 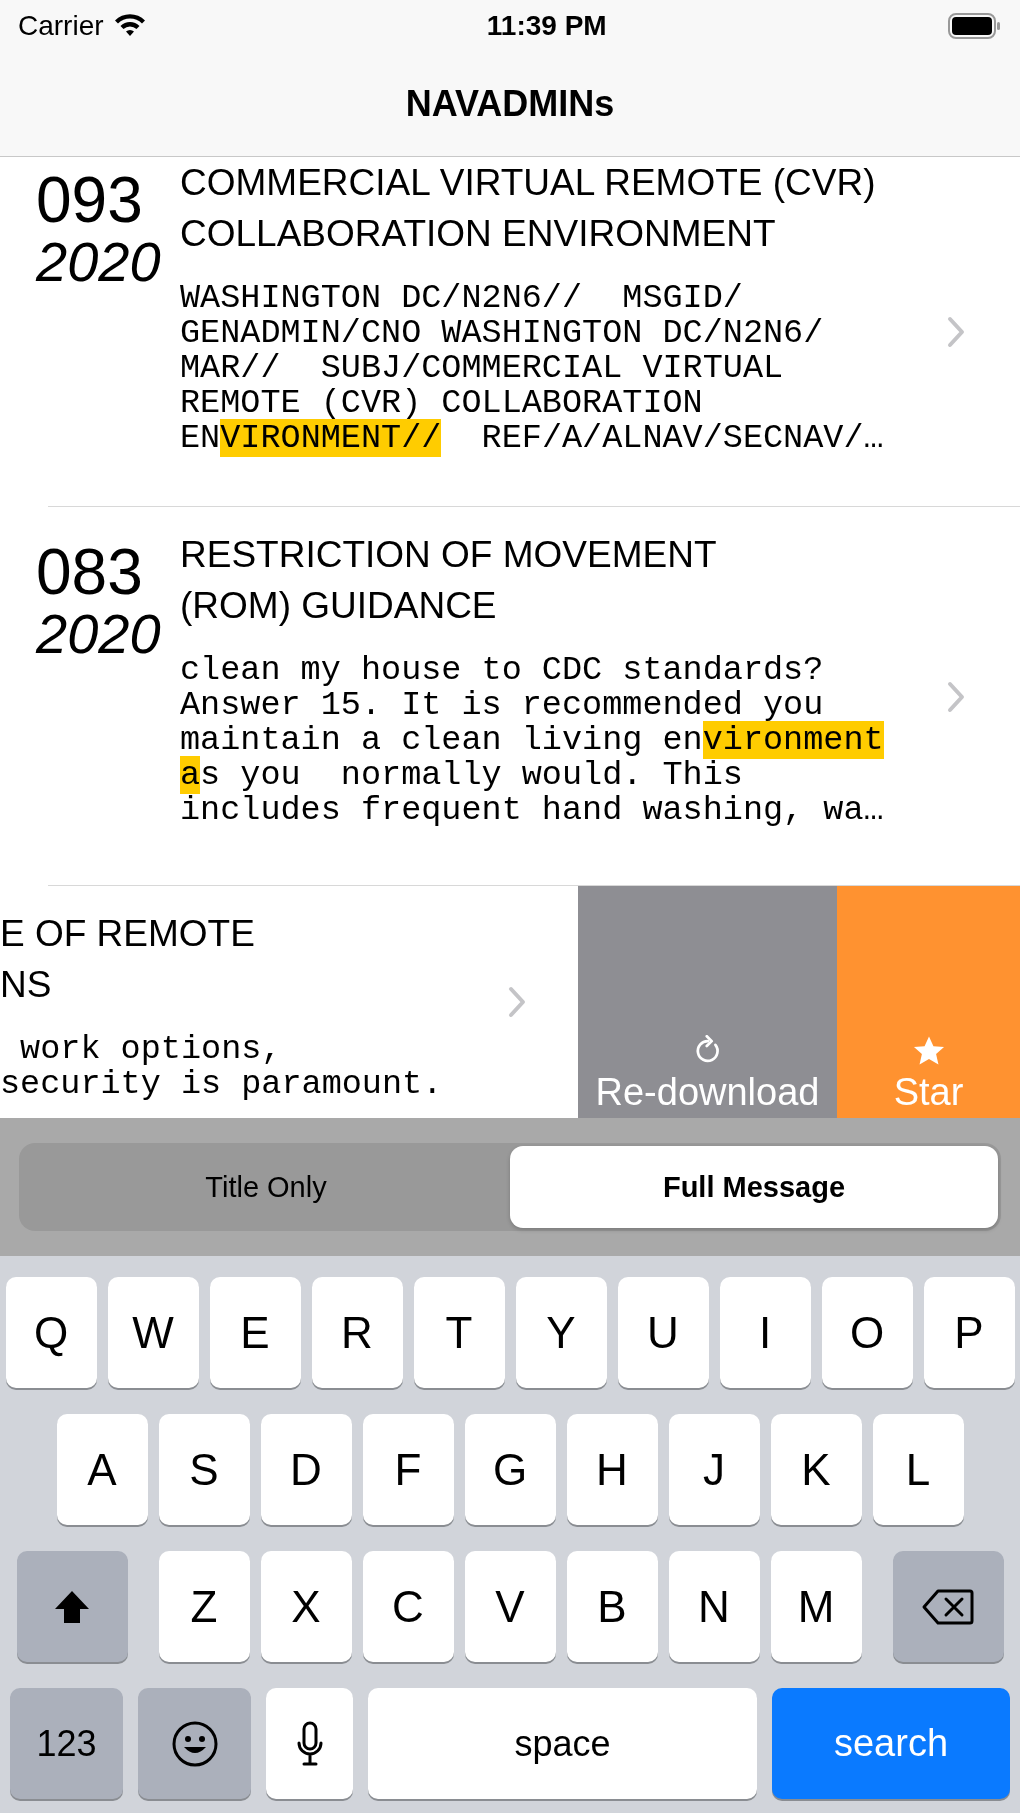 What do you see at coordinates (816, 1606) in the screenshot?
I see `letter-key: M` at bounding box center [816, 1606].